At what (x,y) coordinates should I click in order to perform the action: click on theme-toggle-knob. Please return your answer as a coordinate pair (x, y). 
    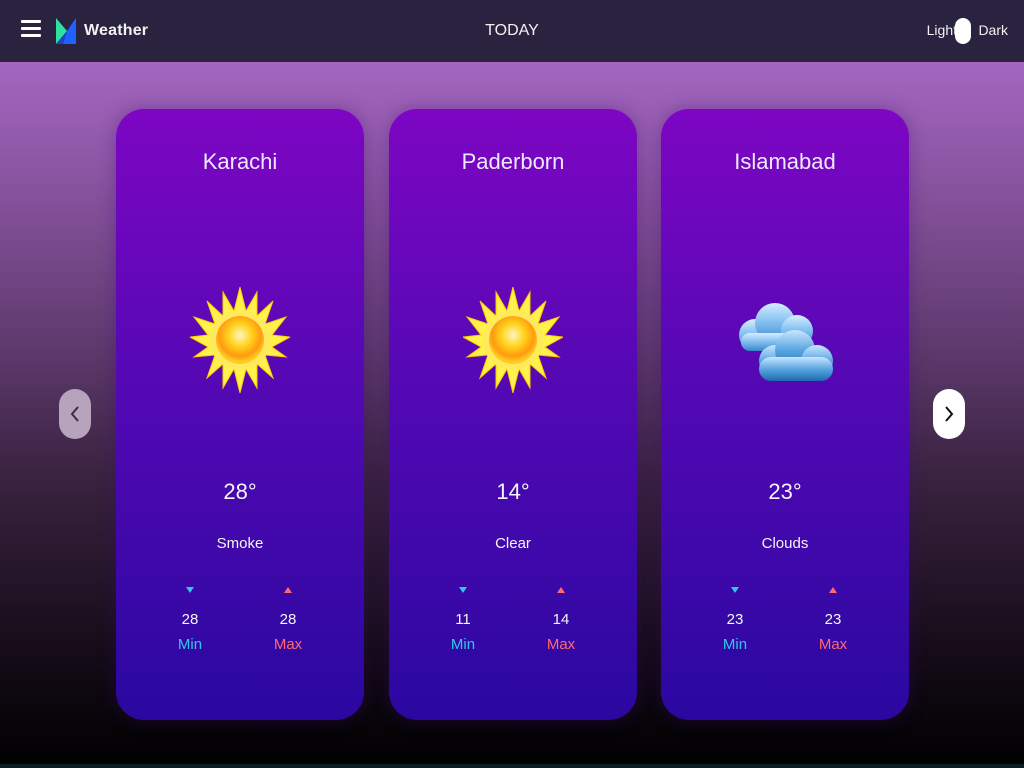
    Looking at the image, I should click on (963, 31).